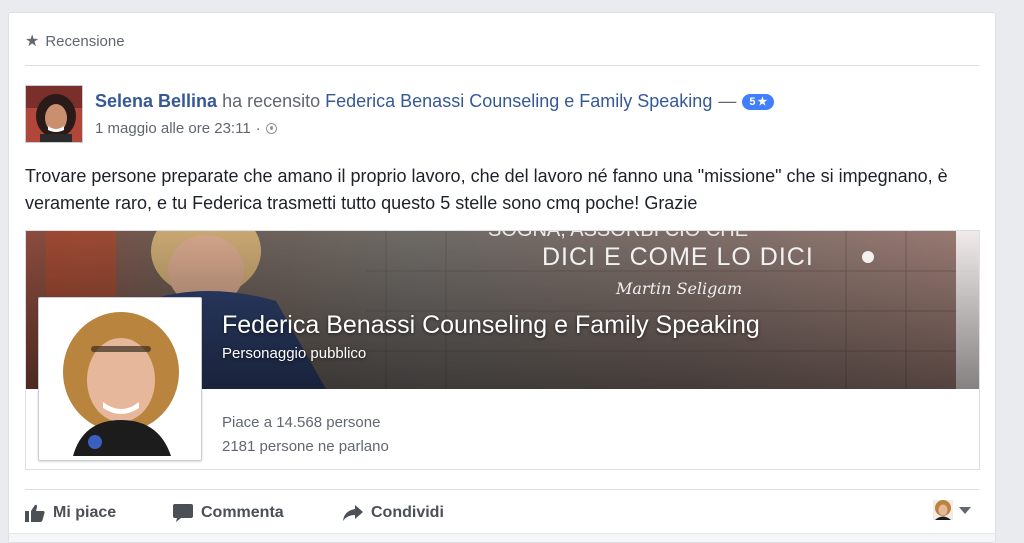 The width and height of the screenshot is (1024, 543). What do you see at coordinates (173, 128) in the screenshot?
I see `post-timestamp-link: 1 maggio alle ore 23:11` at bounding box center [173, 128].